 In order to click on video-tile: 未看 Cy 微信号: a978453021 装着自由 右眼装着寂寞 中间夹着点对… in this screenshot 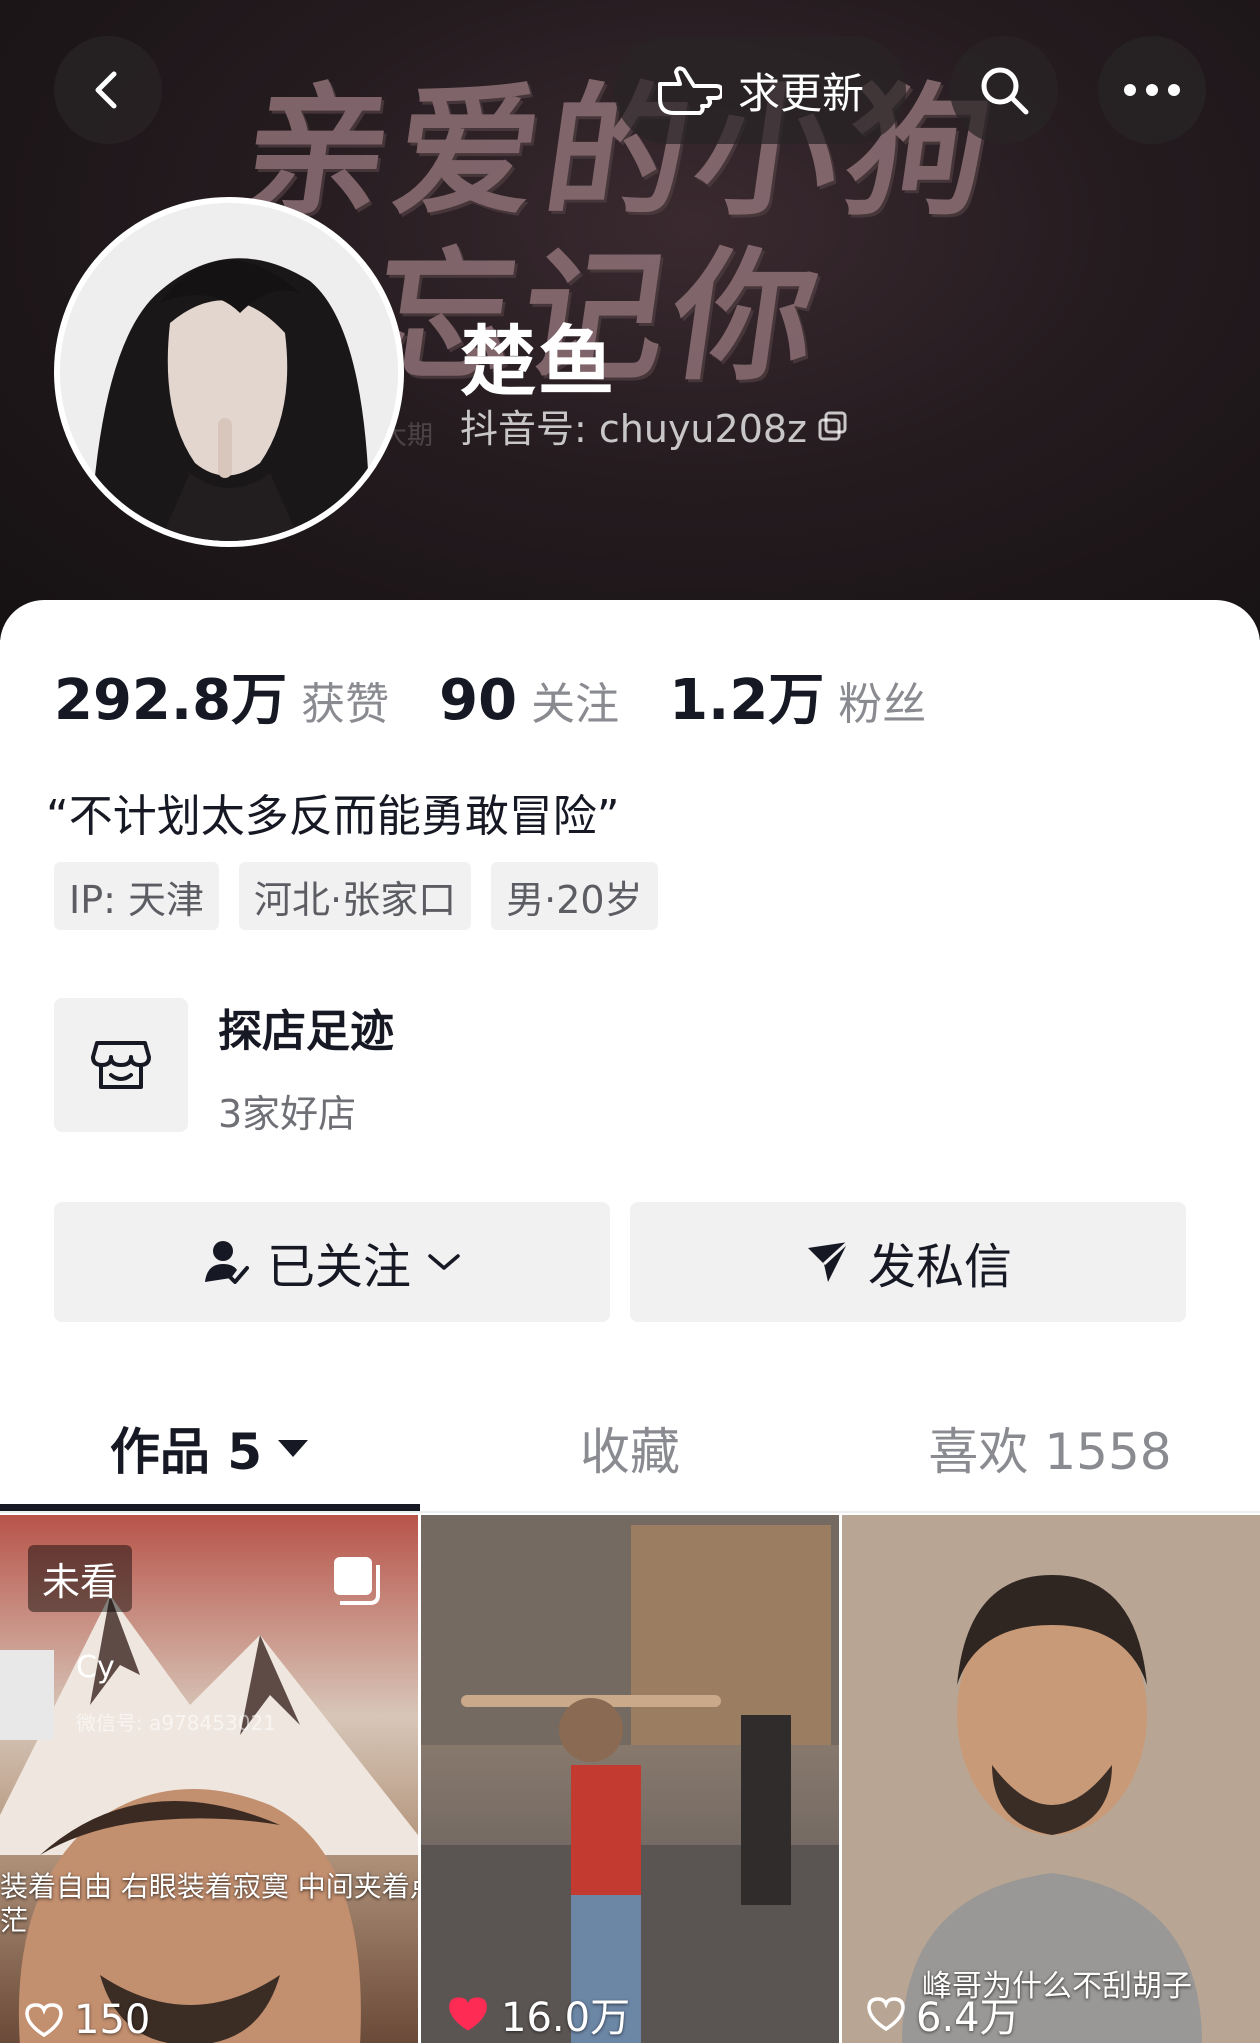, I will do `click(209, 1779)`.